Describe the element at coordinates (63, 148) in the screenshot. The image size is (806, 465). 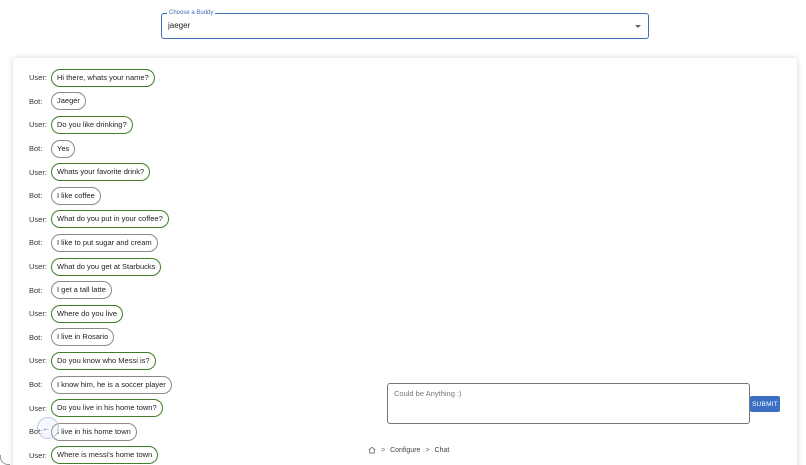
I see `bot-message-bubble: Yes` at that location.